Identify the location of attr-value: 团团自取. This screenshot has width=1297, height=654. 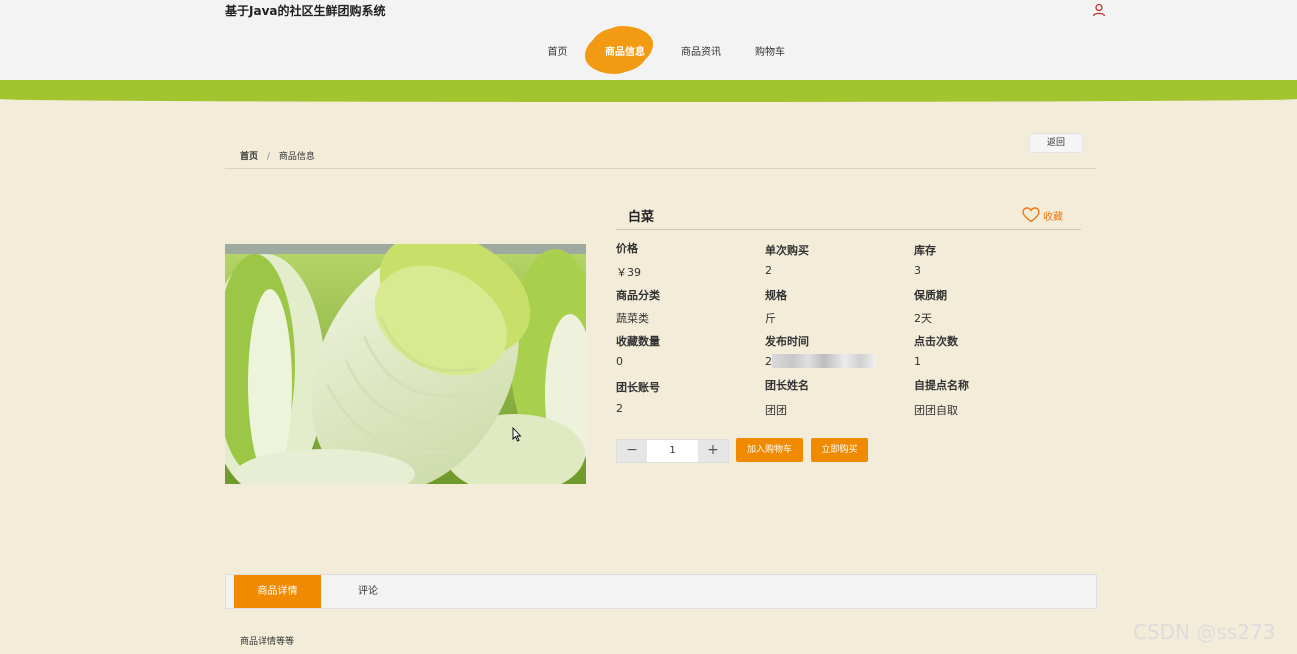
(936, 410).